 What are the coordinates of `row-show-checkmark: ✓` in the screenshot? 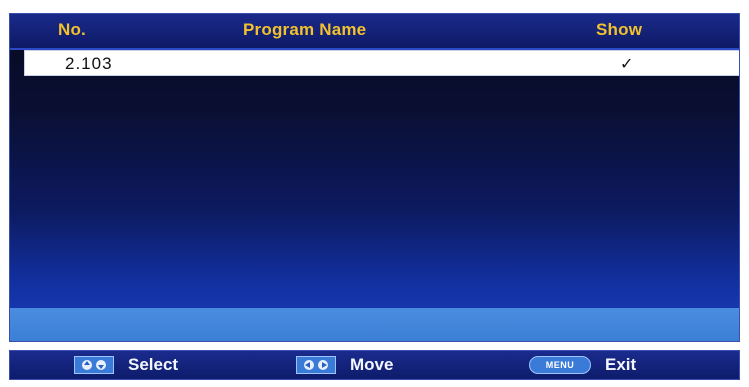 It's located at (626, 64).